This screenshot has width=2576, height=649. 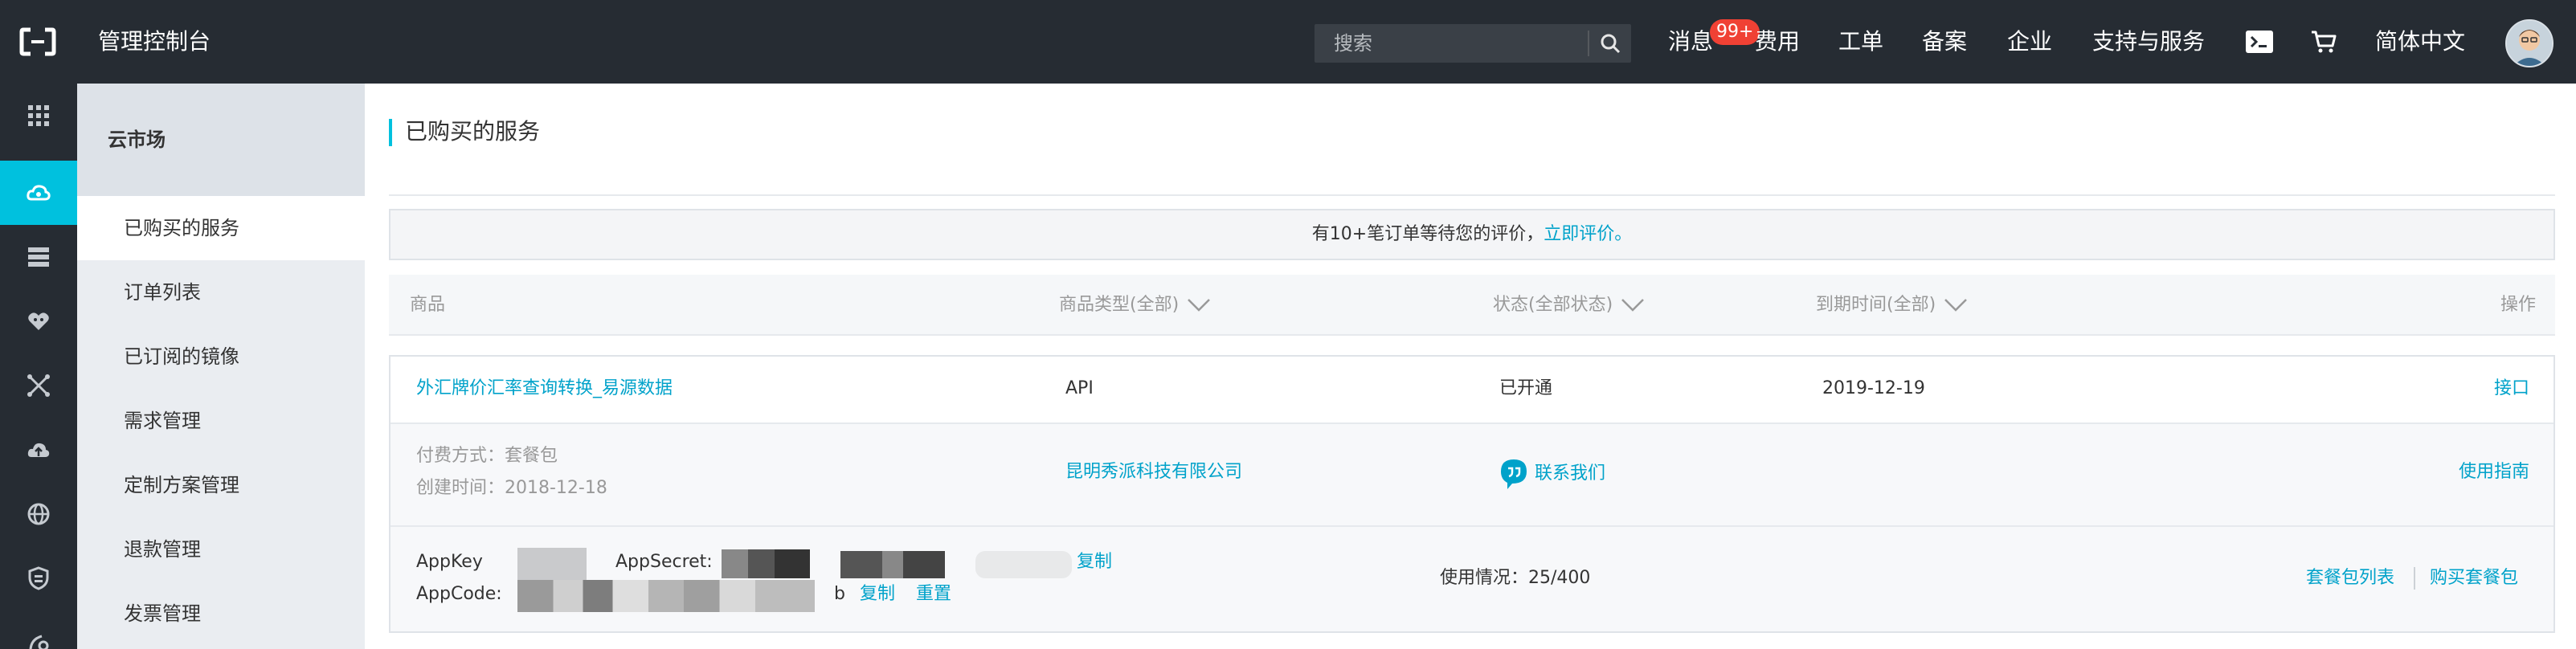 I want to click on rail-cdn, so click(x=38, y=514).